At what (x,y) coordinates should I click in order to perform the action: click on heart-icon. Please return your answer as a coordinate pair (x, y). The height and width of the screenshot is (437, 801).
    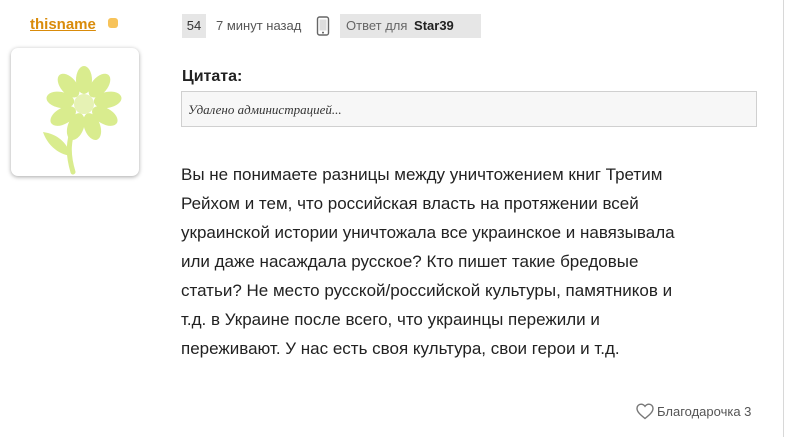
    Looking at the image, I should click on (645, 413).